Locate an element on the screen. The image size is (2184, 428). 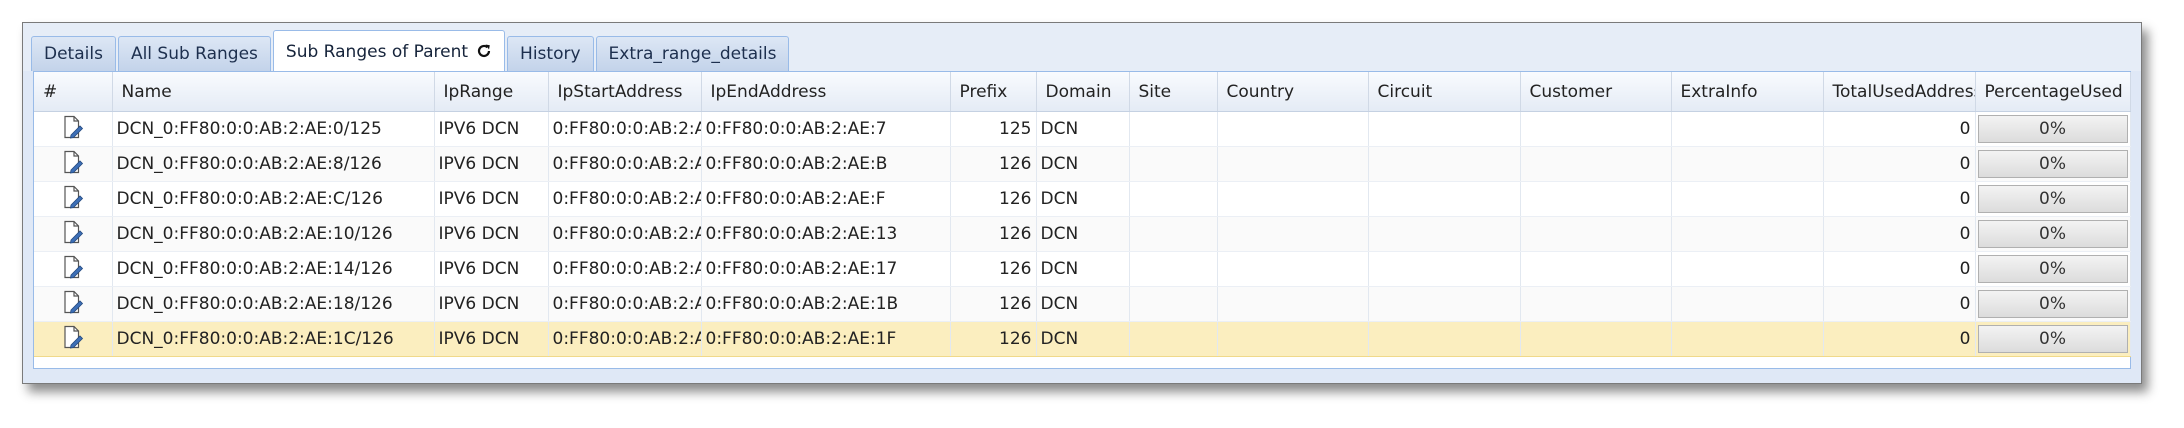
column-header-customer: Customer is located at coordinates (1596, 92).